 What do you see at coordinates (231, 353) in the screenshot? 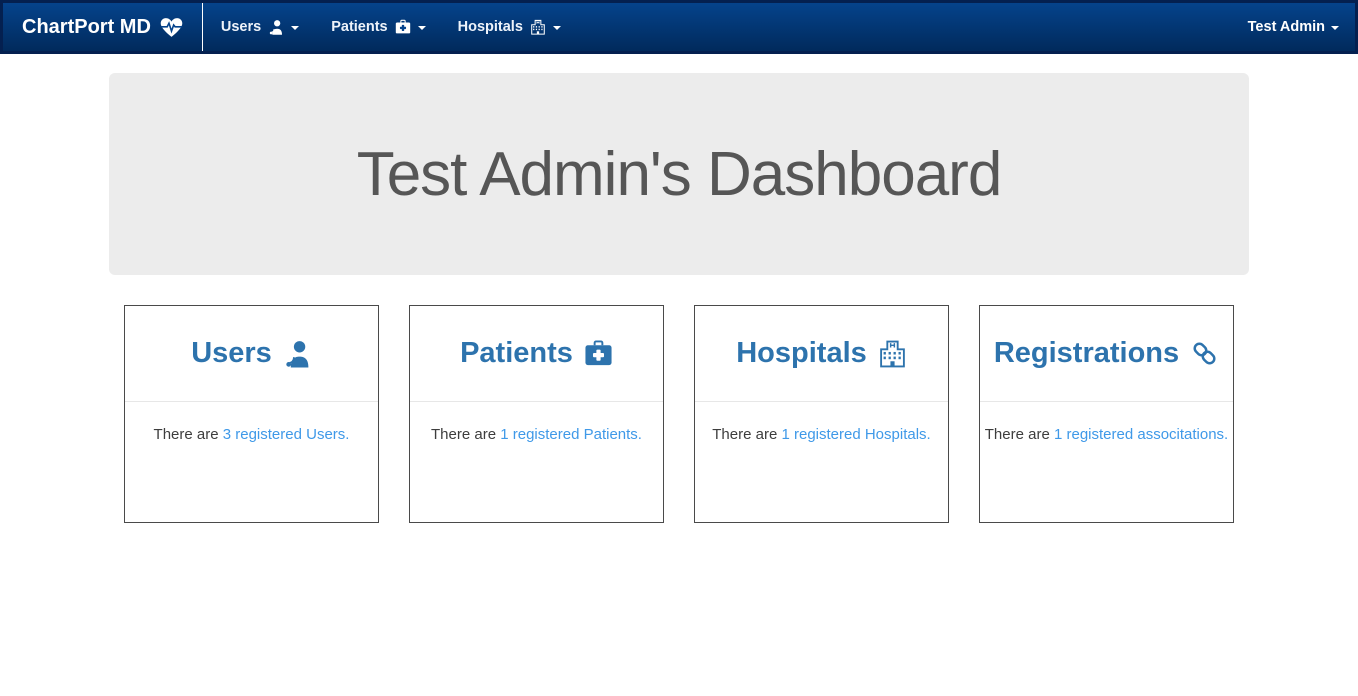
I see `panel-users-title: Users` at bounding box center [231, 353].